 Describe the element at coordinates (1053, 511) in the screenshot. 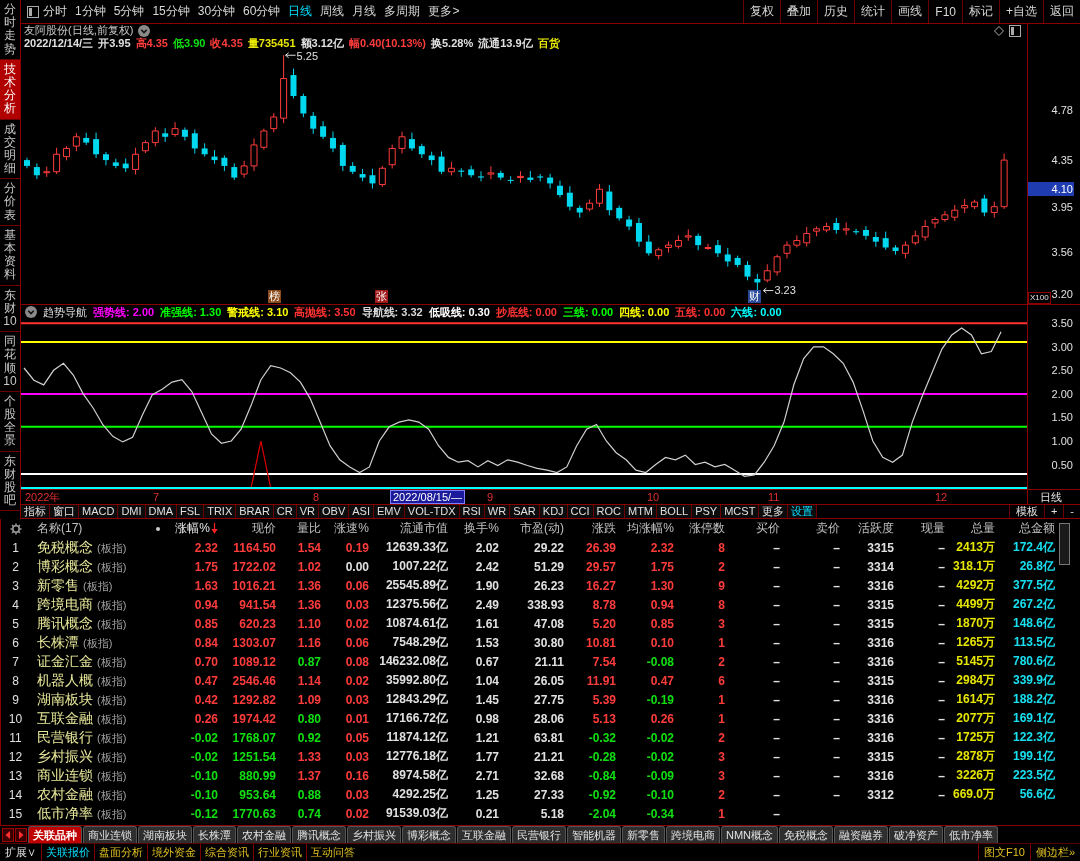

I see `indicator-action-button: +` at that location.